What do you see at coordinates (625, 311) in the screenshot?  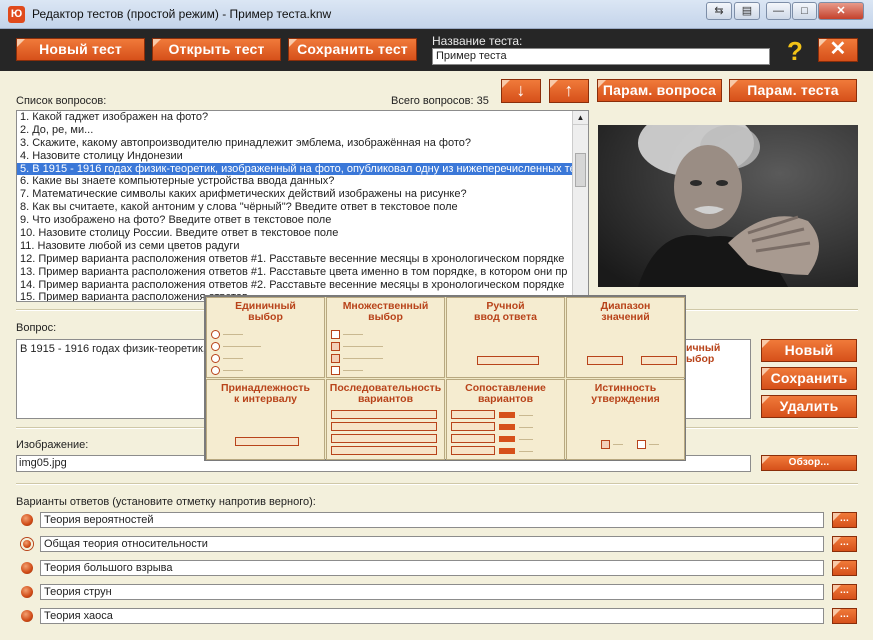 I see `type-title: Диапазон значений` at bounding box center [625, 311].